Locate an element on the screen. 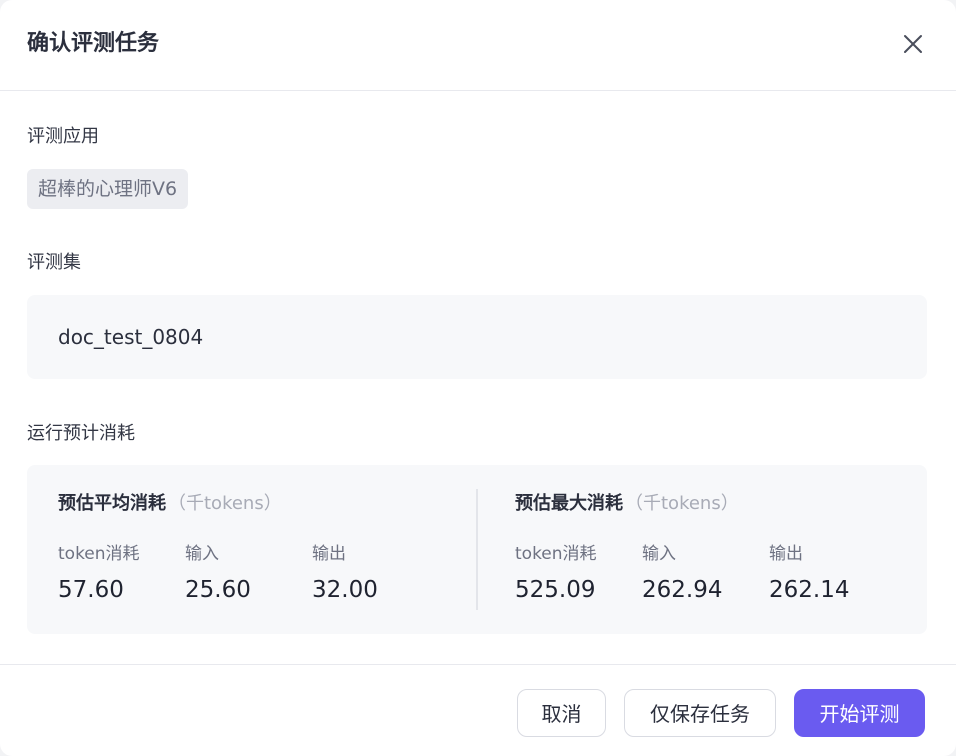 The width and height of the screenshot is (956, 756). max-cost-title: 预估最大消耗 （千tokens） is located at coordinates (627, 504).